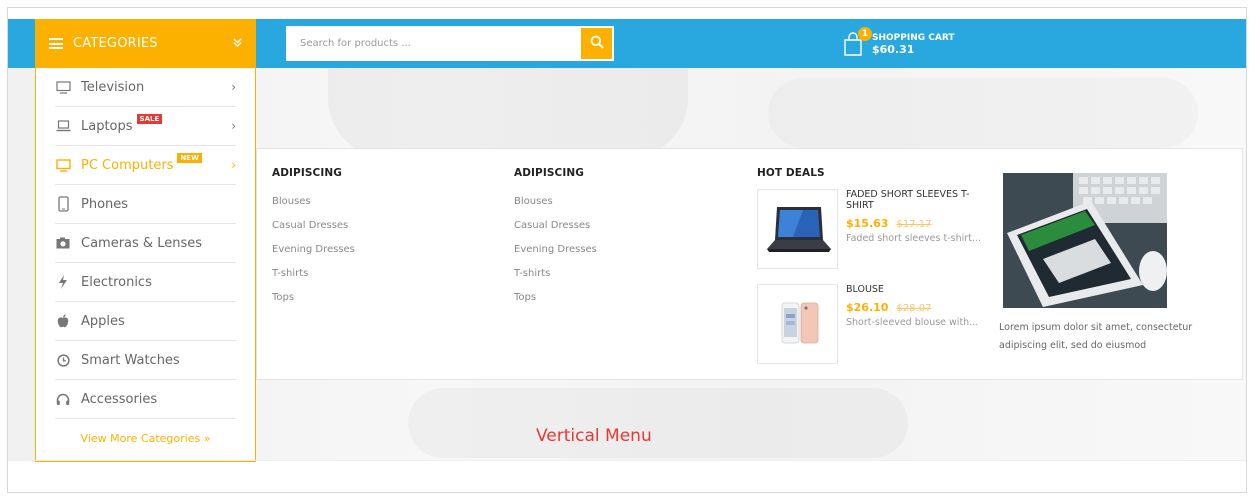 The width and height of the screenshot is (1257, 497). What do you see at coordinates (103, 321) in the screenshot?
I see `menu-item-label: Apples` at bounding box center [103, 321].